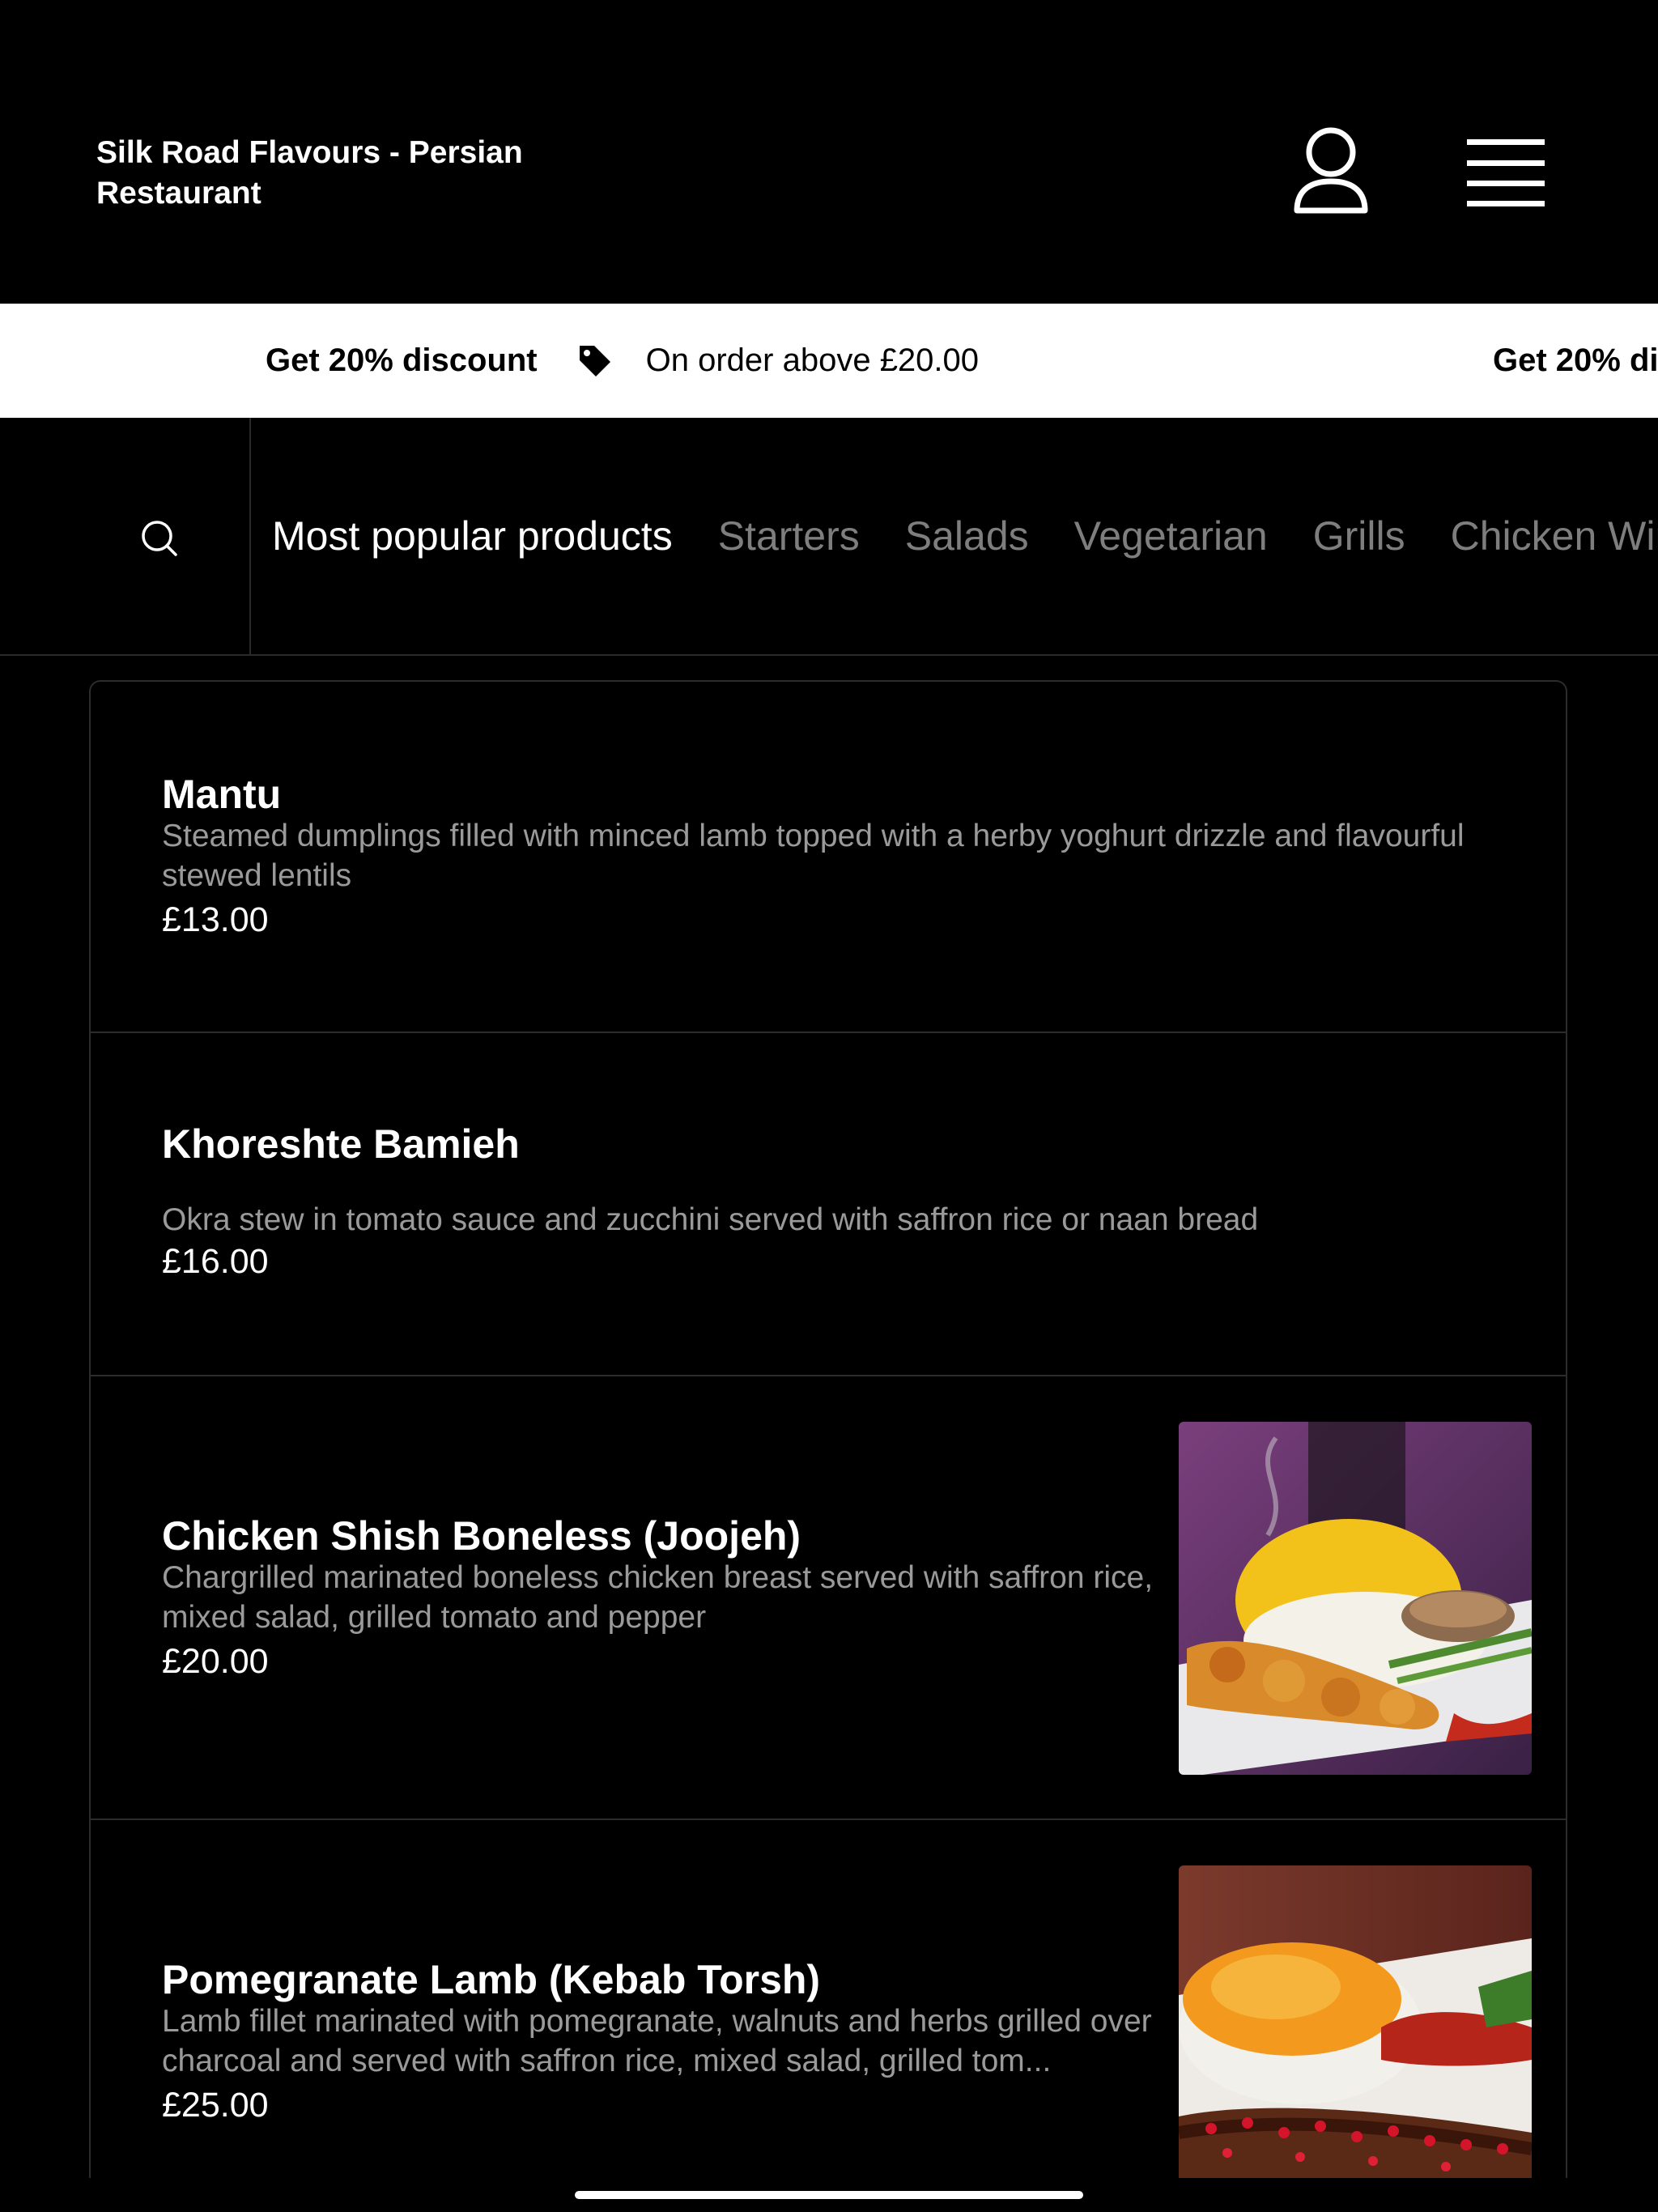 This screenshot has height=2212, width=1658. I want to click on profile-button, so click(1331, 172).